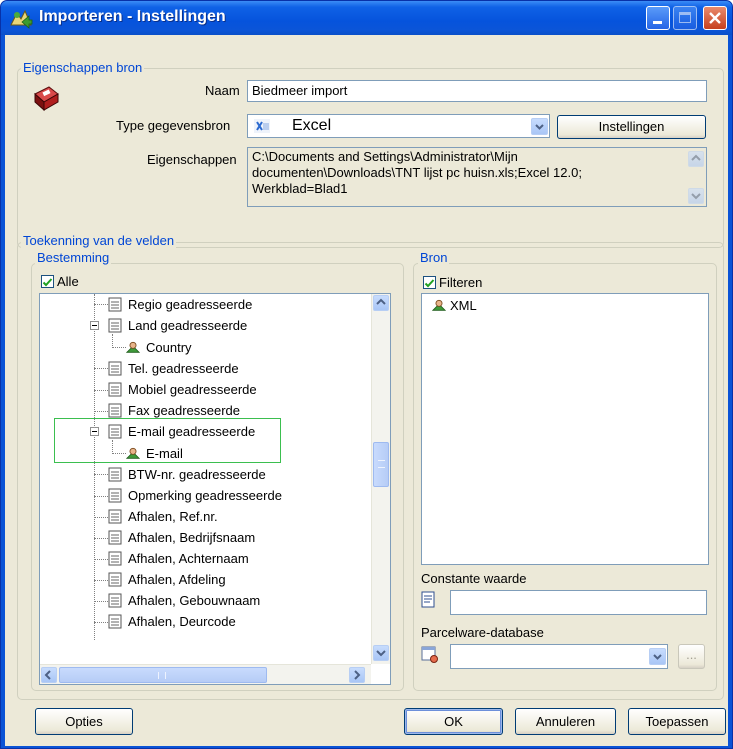 The height and width of the screenshot is (749, 733). I want to click on tree-item-label: E-mail, so click(164, 453).